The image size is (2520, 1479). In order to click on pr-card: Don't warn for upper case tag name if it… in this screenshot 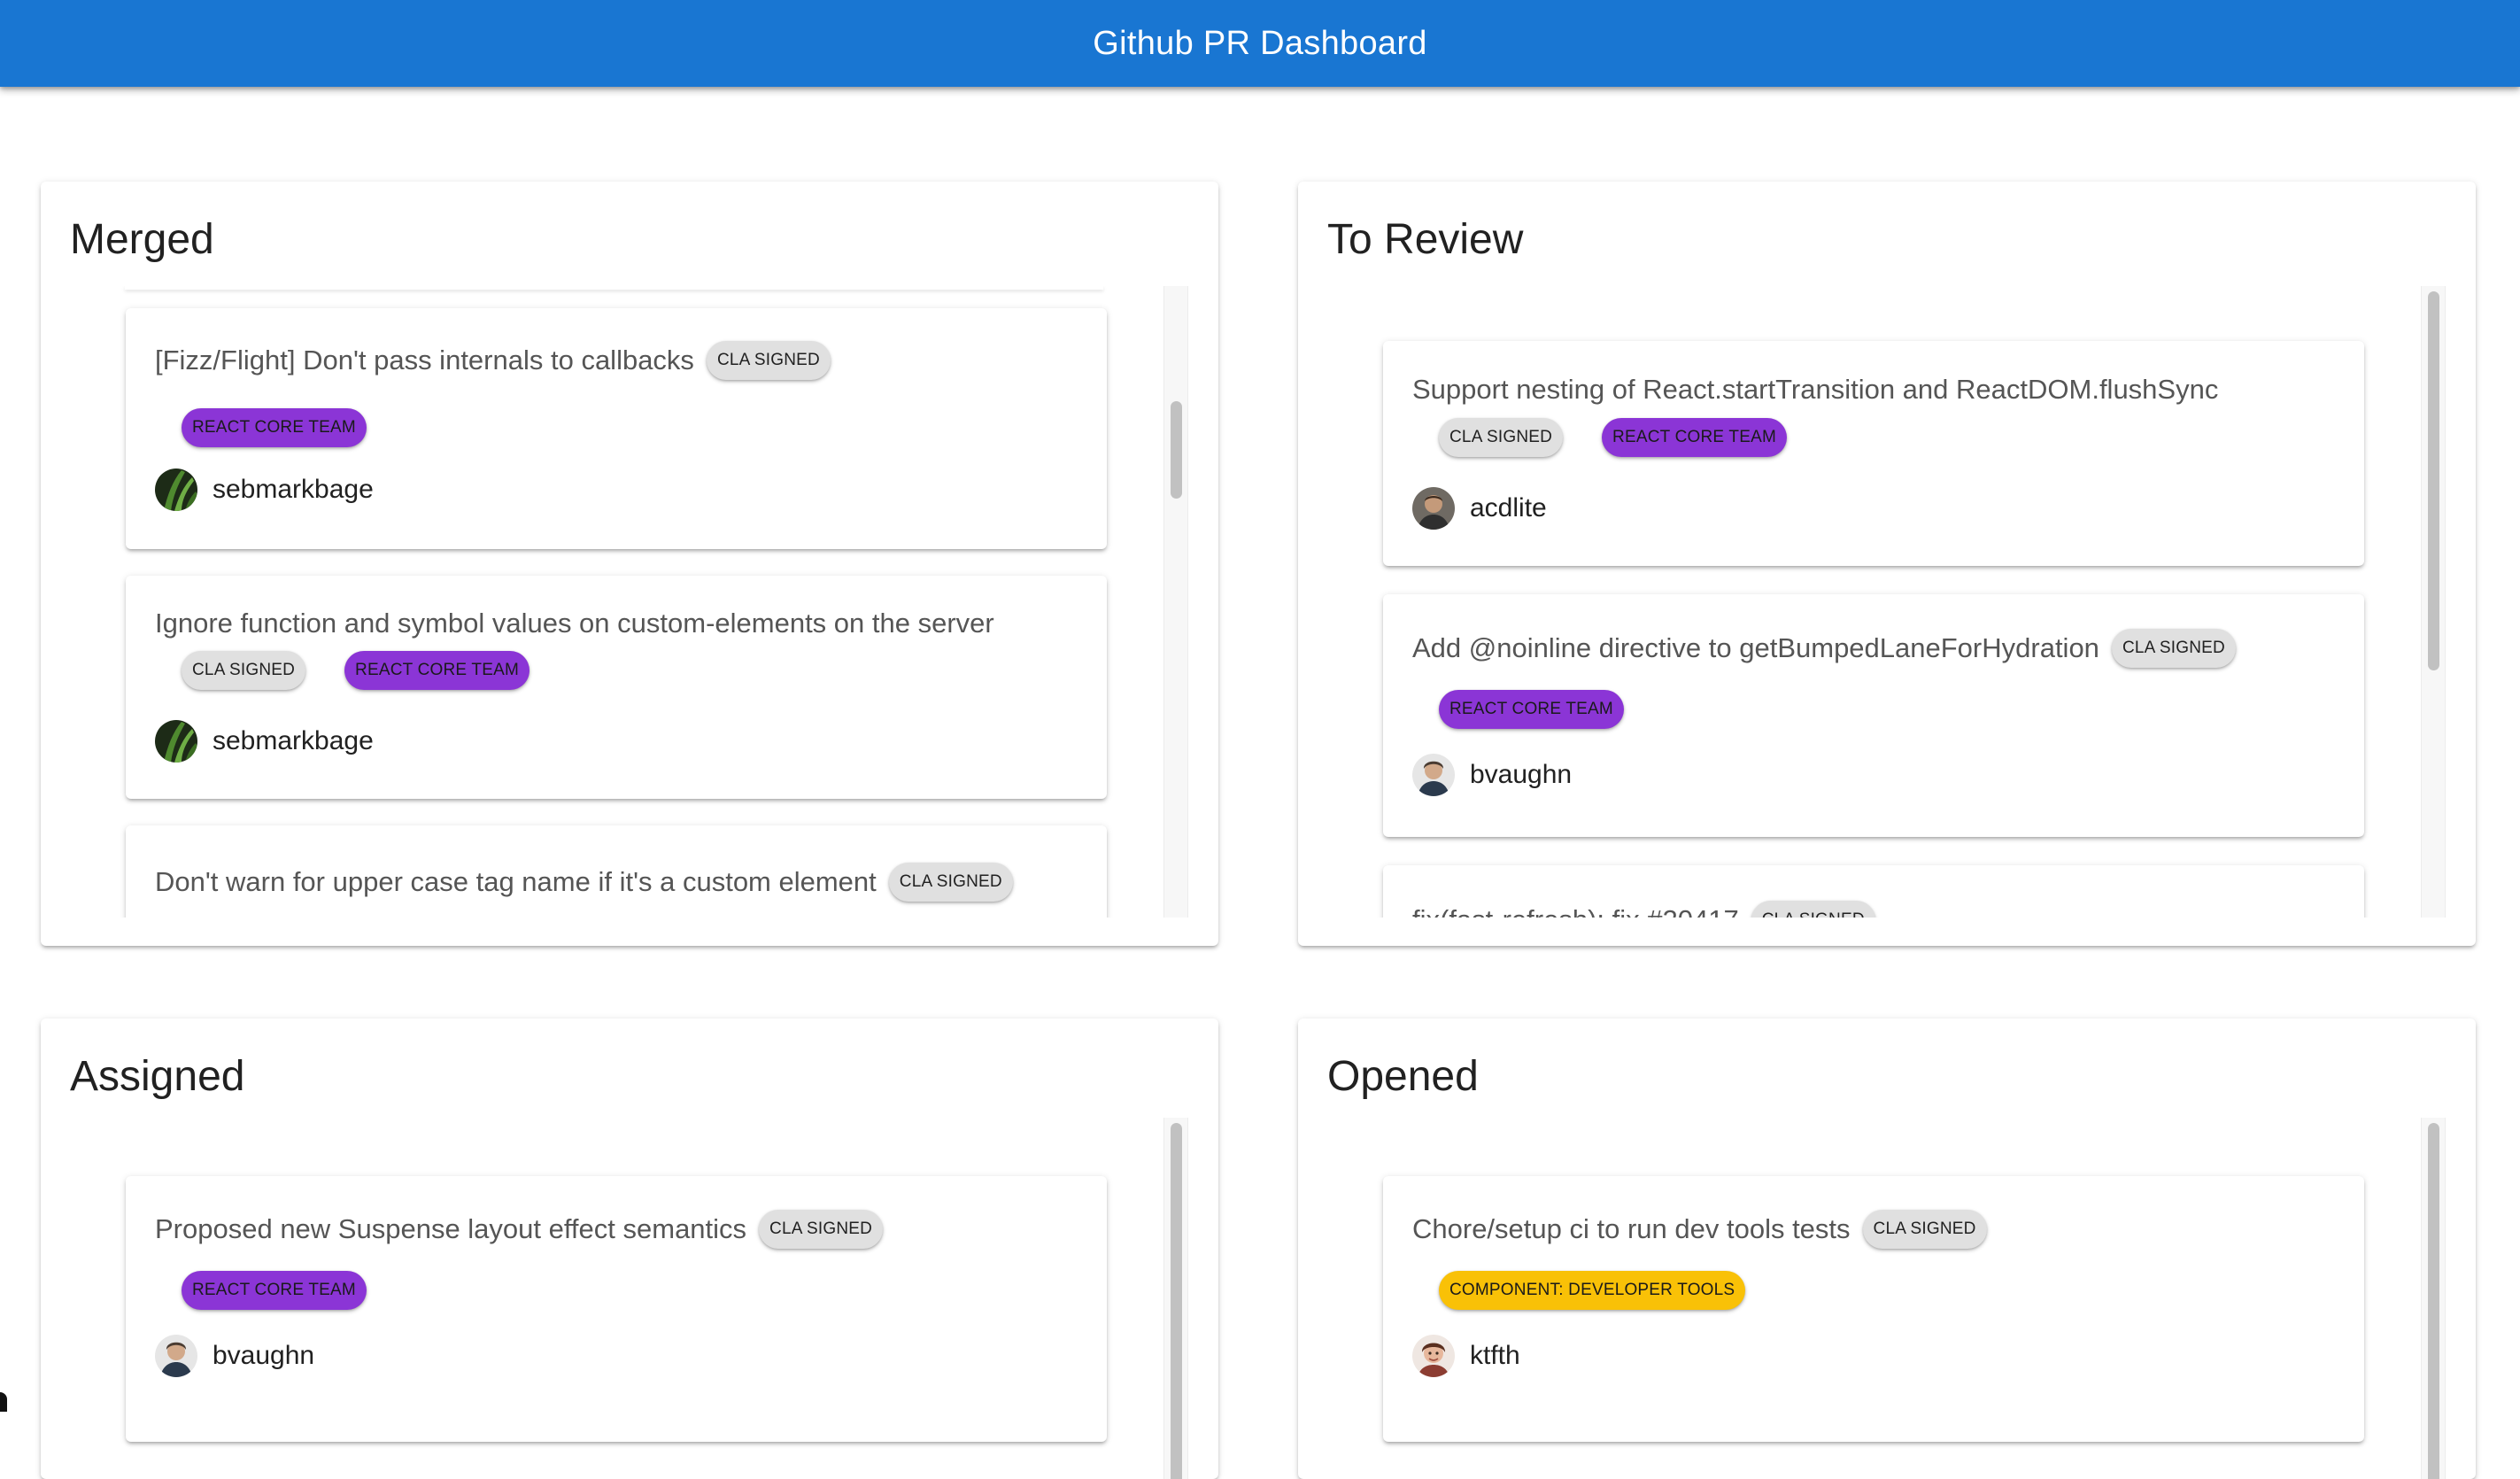, I will do `click(616, 871)`.